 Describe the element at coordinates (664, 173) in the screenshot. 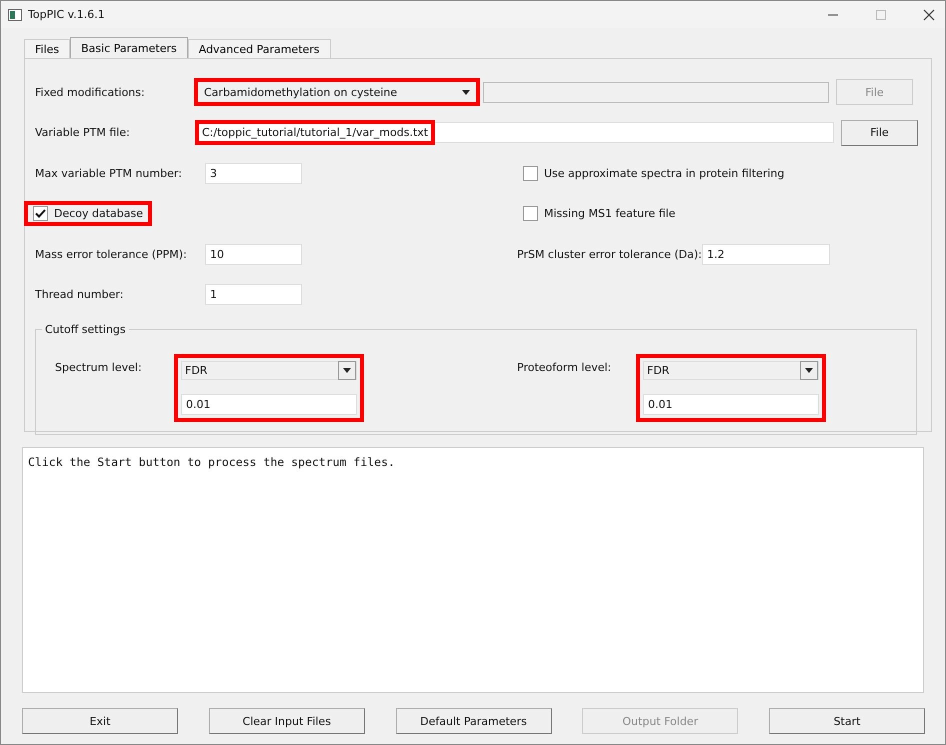

I see `checkbox-label: Use approximate spectra in protein filtering` at that location.